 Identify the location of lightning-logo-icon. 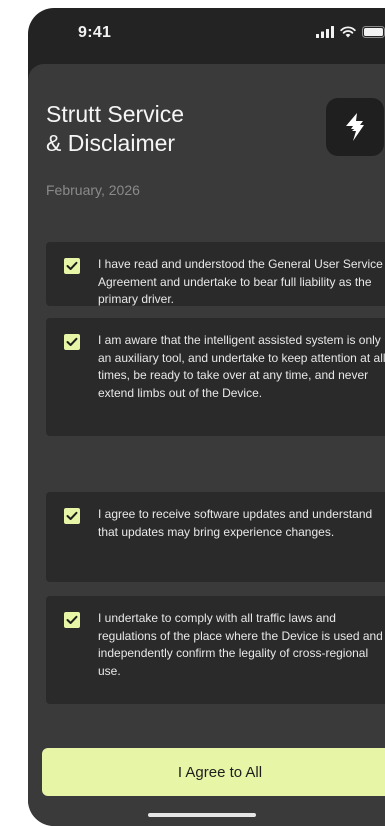
(355, 127).